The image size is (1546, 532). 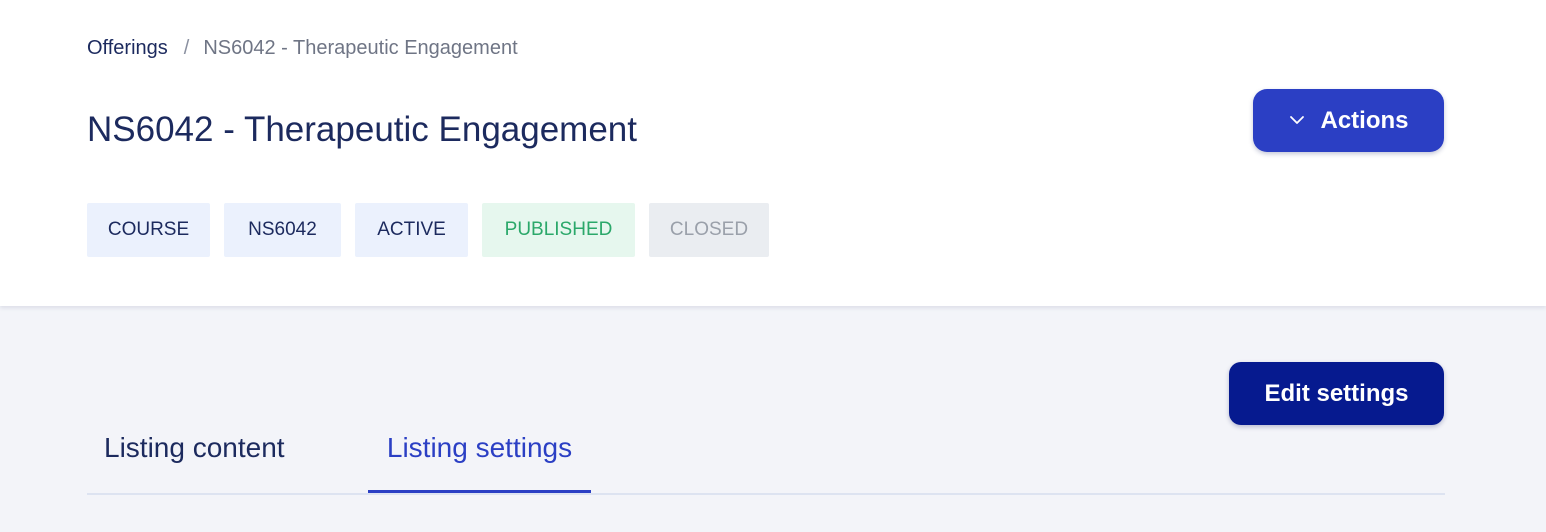 What do you see at coordinates (194, 456) in the screenshot?
I see `tab-listing-content: Listing content` at bounding box center [194, 456].